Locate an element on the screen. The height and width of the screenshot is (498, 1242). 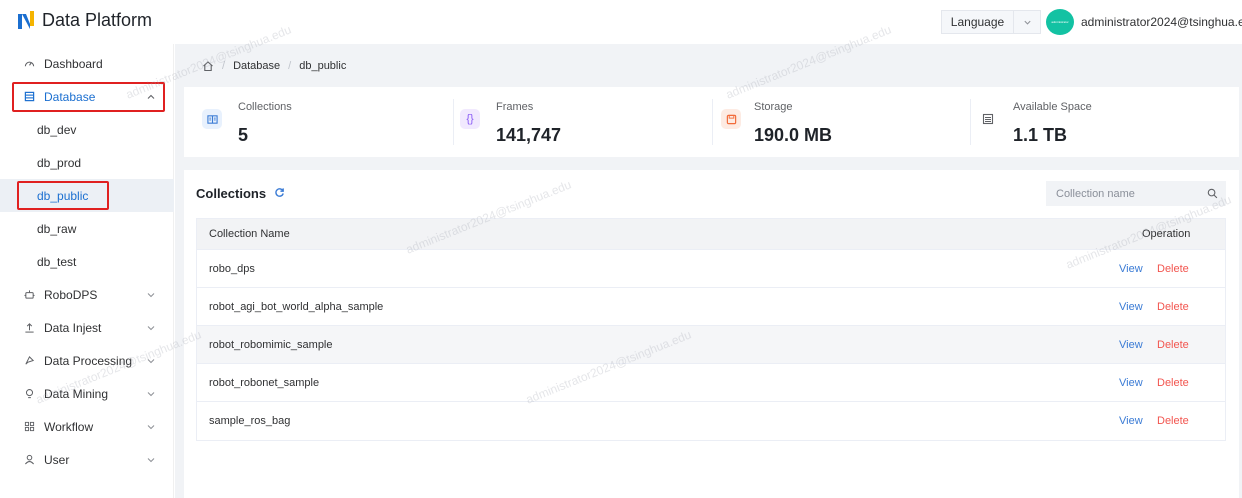
stat-value: 141,747 is located at coordinates (529, 135).